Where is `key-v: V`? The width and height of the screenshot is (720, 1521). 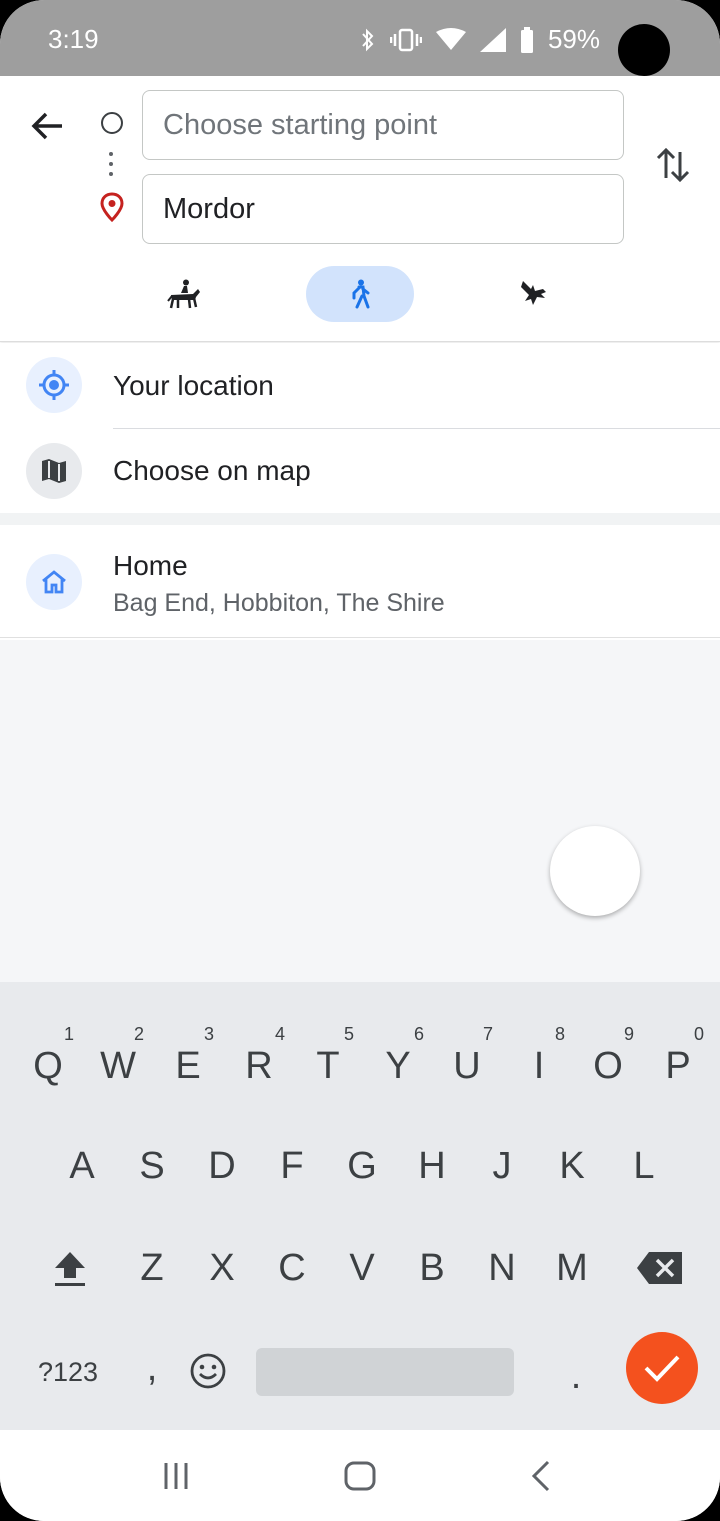
key-v: V is located at coordinates (362, 1268).